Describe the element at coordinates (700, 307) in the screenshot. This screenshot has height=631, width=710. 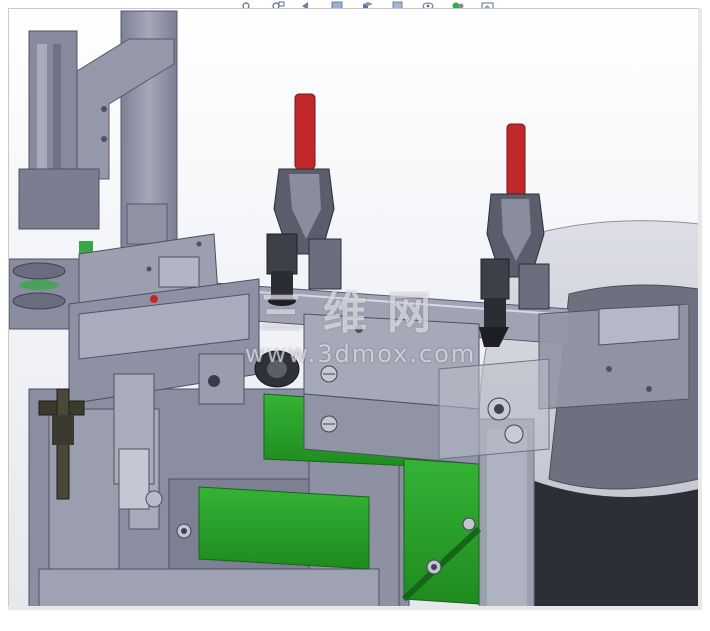
I see `viewport-right-border` at that location.